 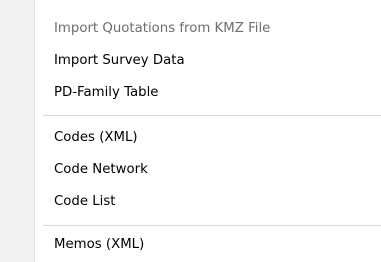 What do you see at coordinates (96, 138) in the screenshot?
I see `menu-item-codes-xml: Codes (XML)` at bounding box center [96, 138].